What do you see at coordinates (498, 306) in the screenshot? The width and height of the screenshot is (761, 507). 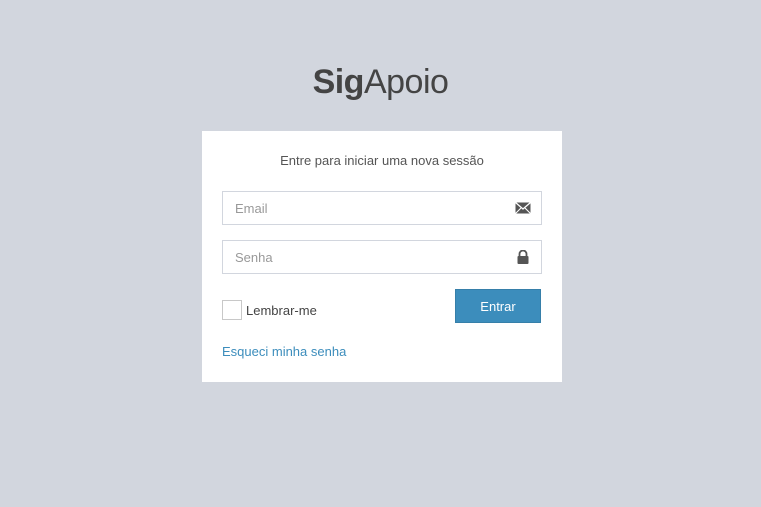 I see `submit-button: Entrar` at bounding box center [498, 306].